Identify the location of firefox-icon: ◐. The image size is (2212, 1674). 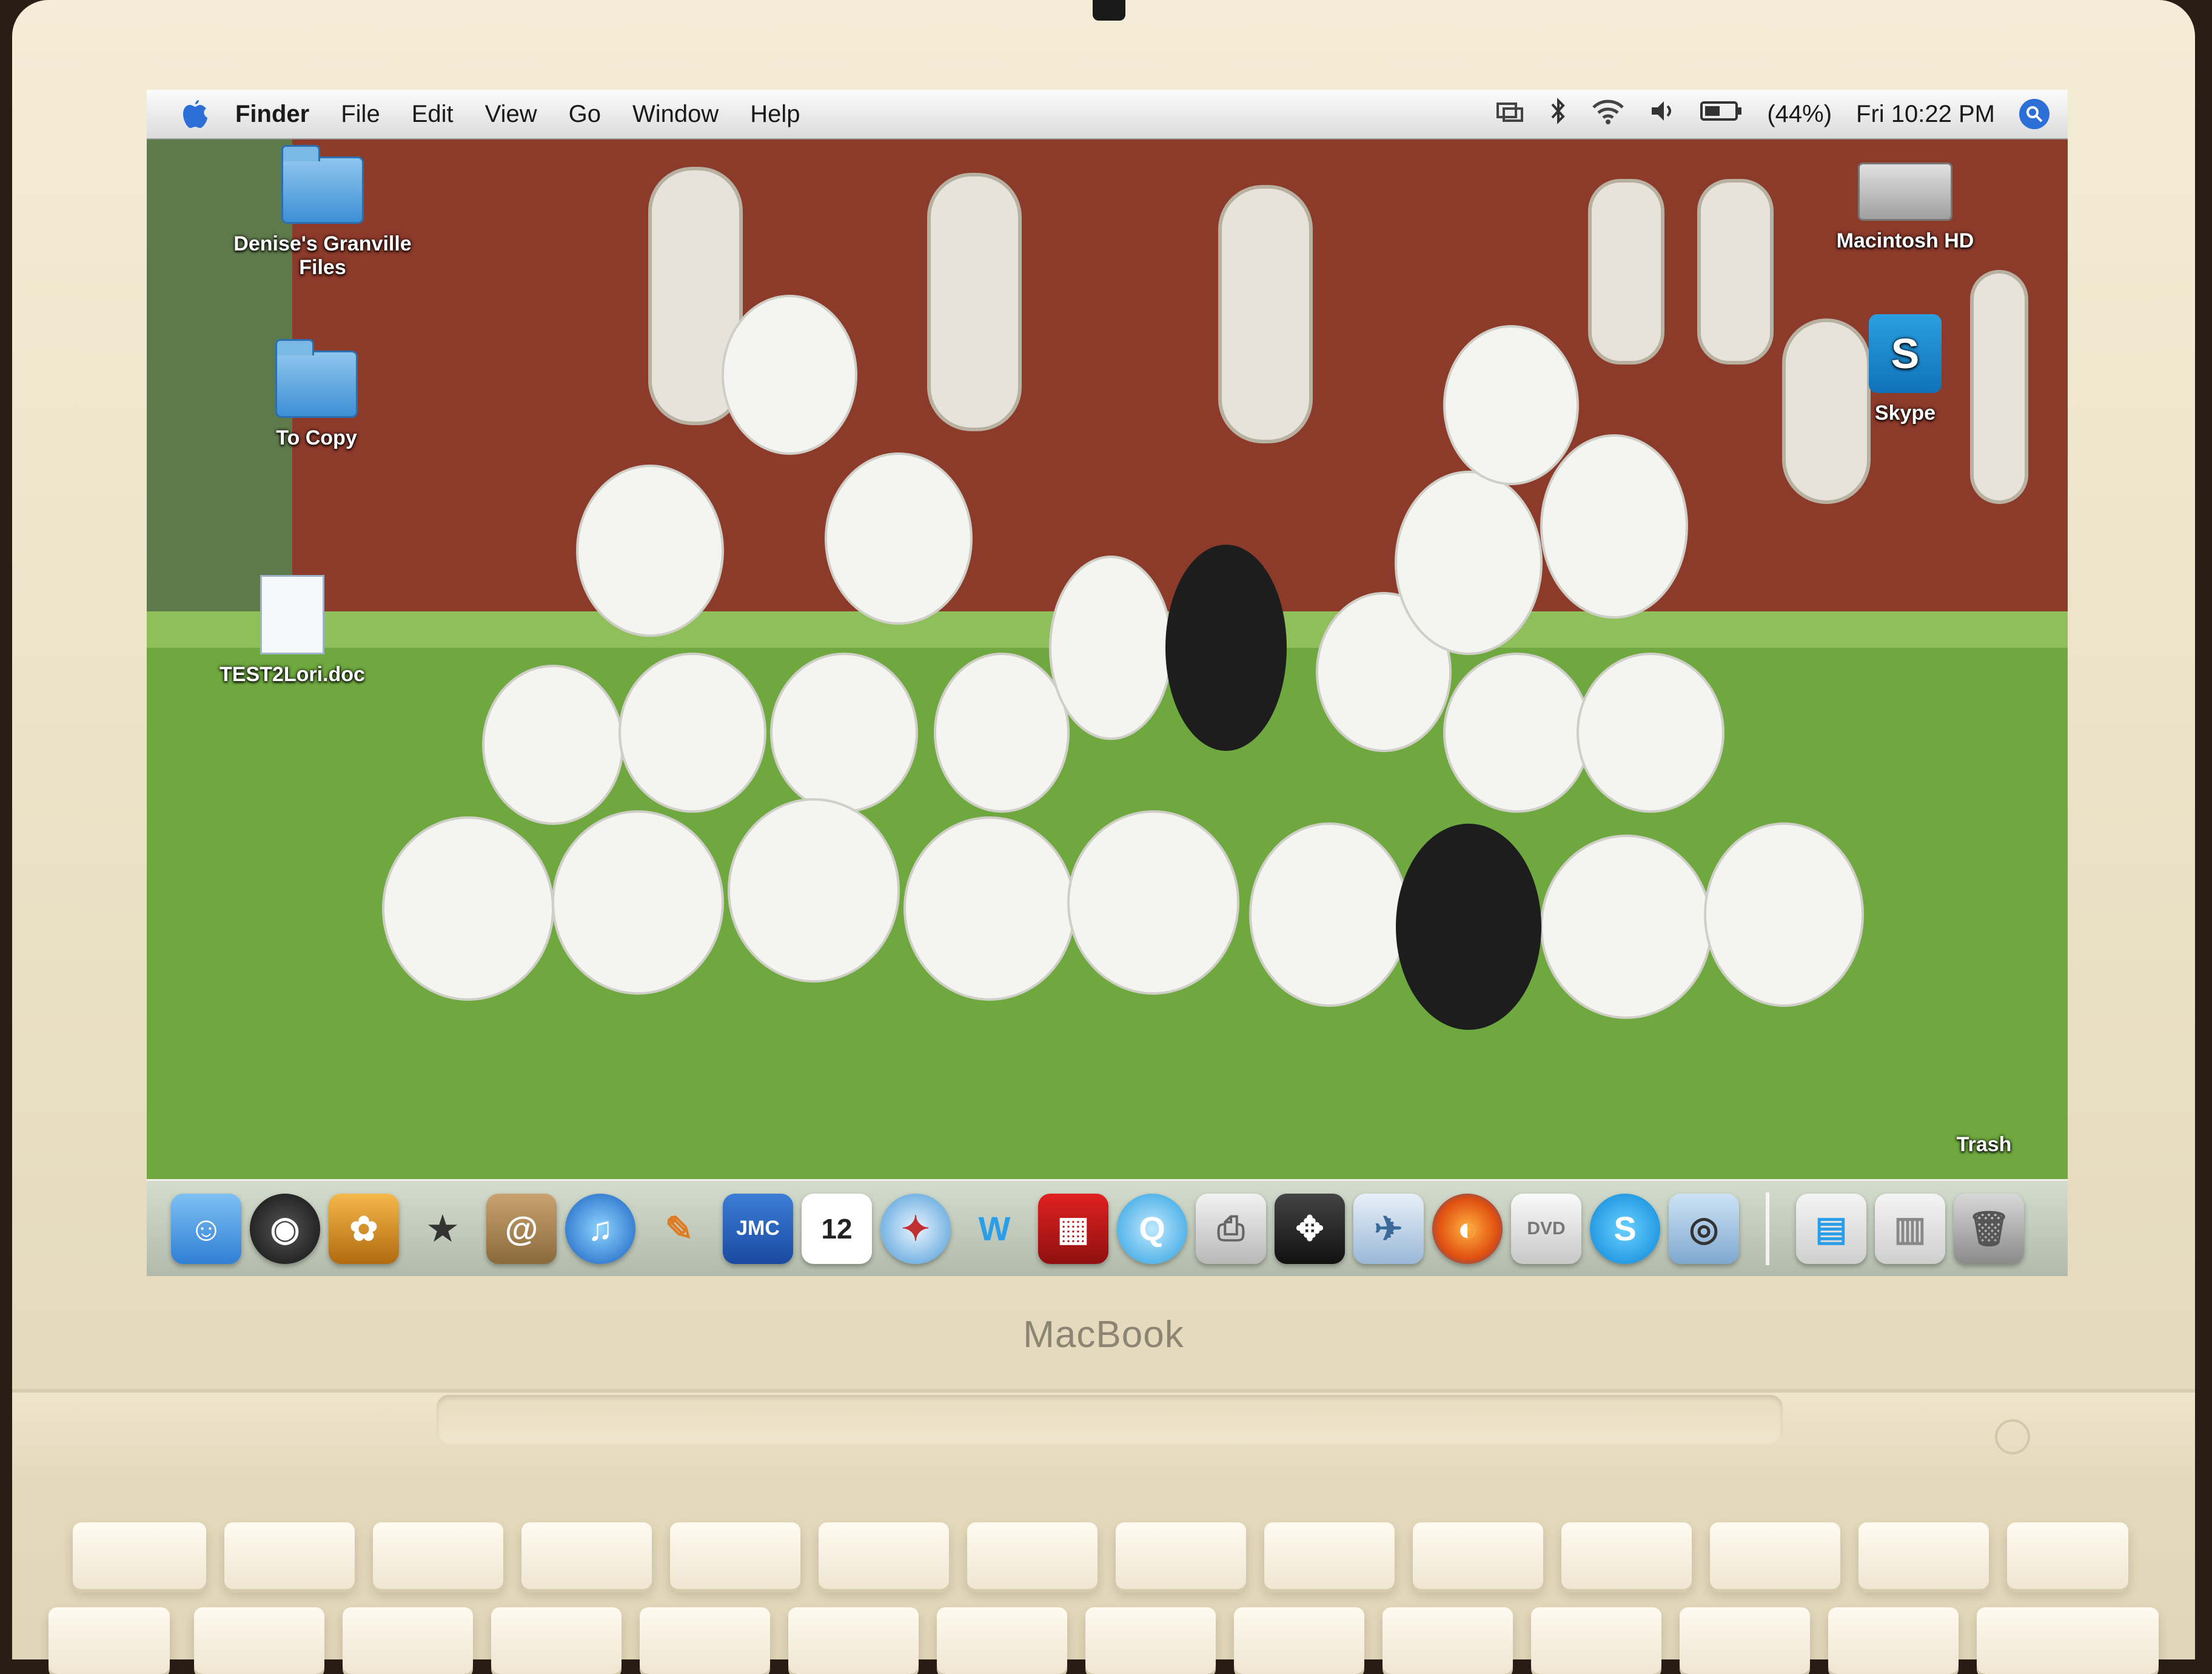
(1468, 1228).